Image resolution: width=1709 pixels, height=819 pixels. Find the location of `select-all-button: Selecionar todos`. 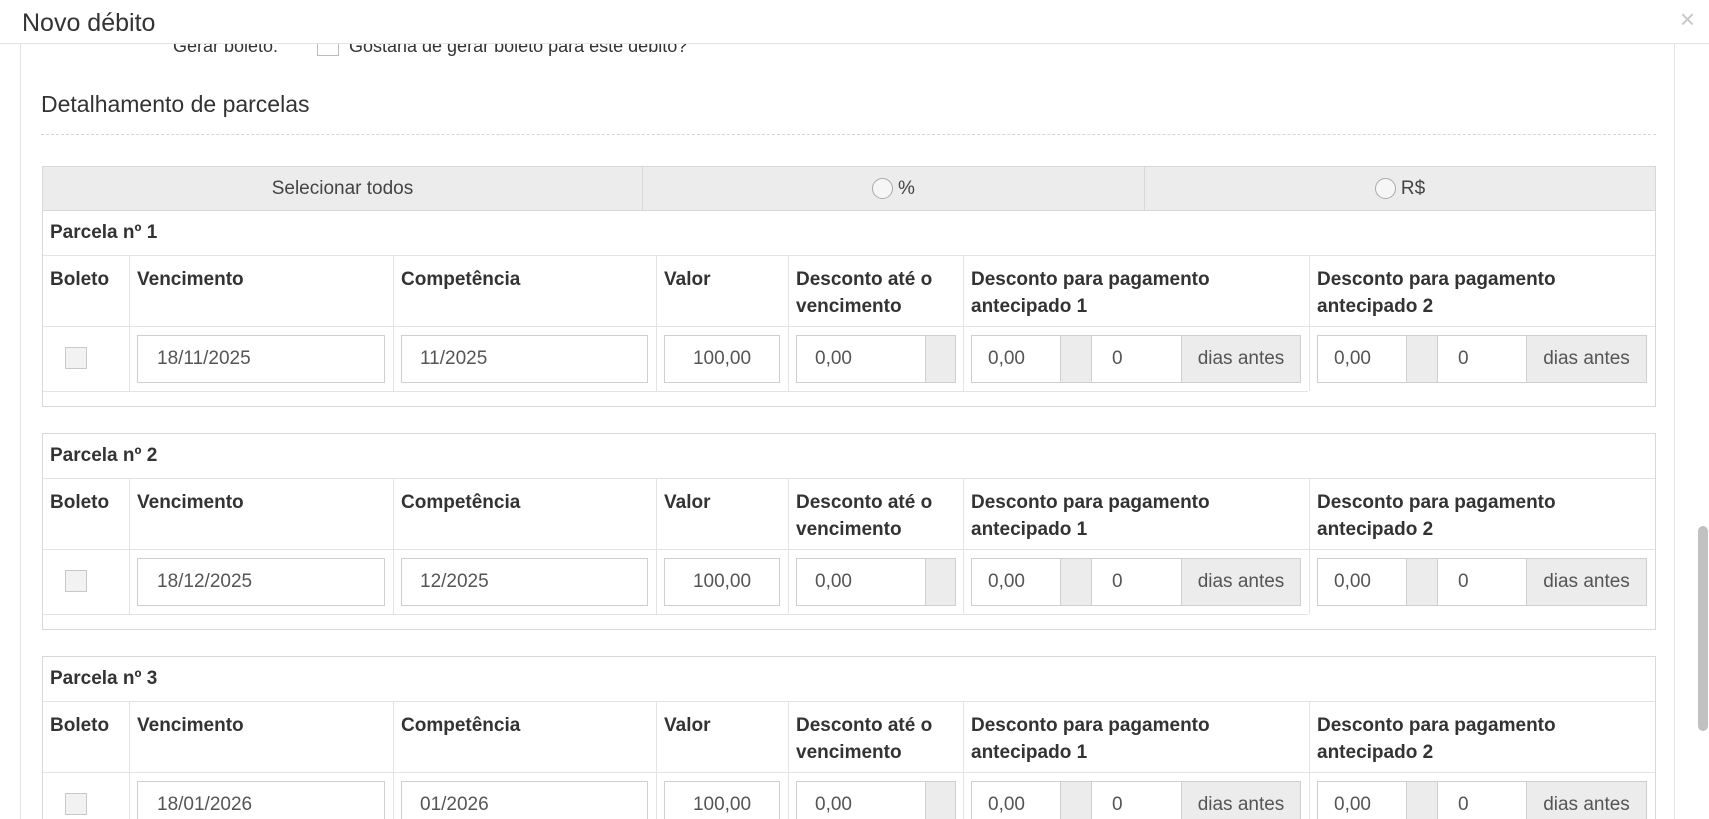

select-all-button: Selecionar todos is located at coordinates (343, 188).